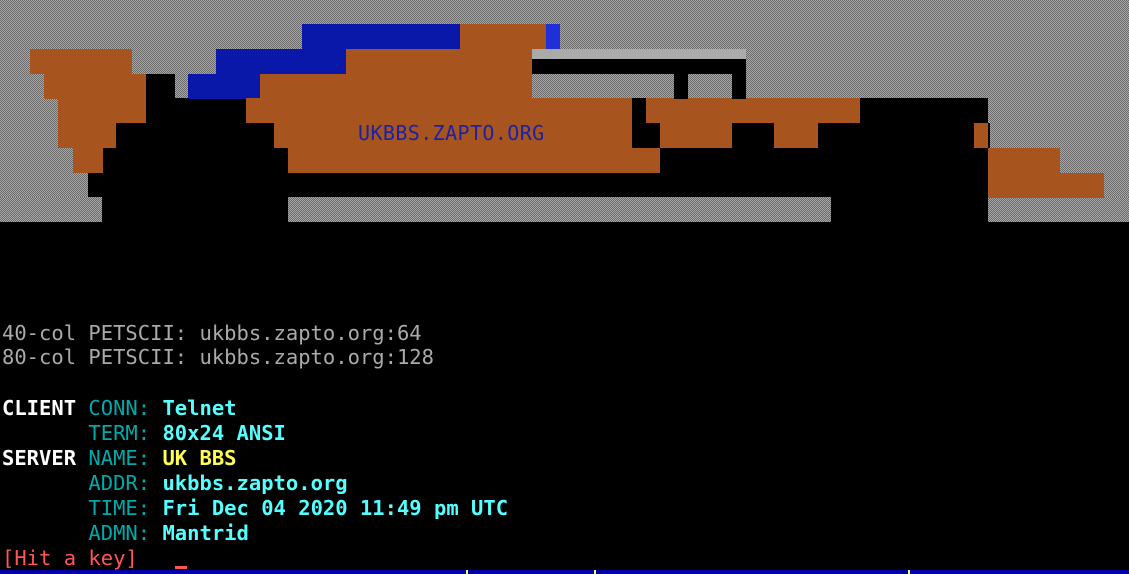  Describe the element at coordinates (451, 133) in the screenshot. I see `banner-label: UKBBS.ZAPTO.ORG` at that location.